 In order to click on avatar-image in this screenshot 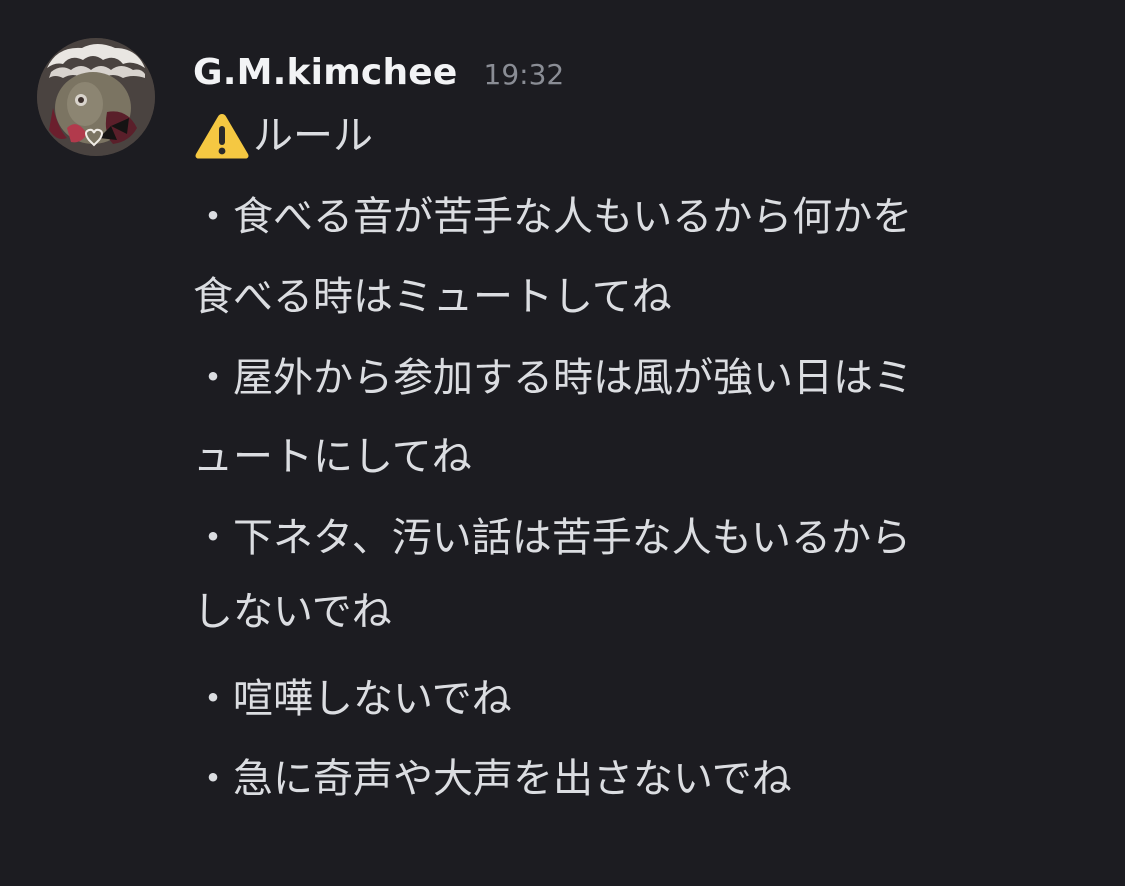, I will do `click(96, 97)`.